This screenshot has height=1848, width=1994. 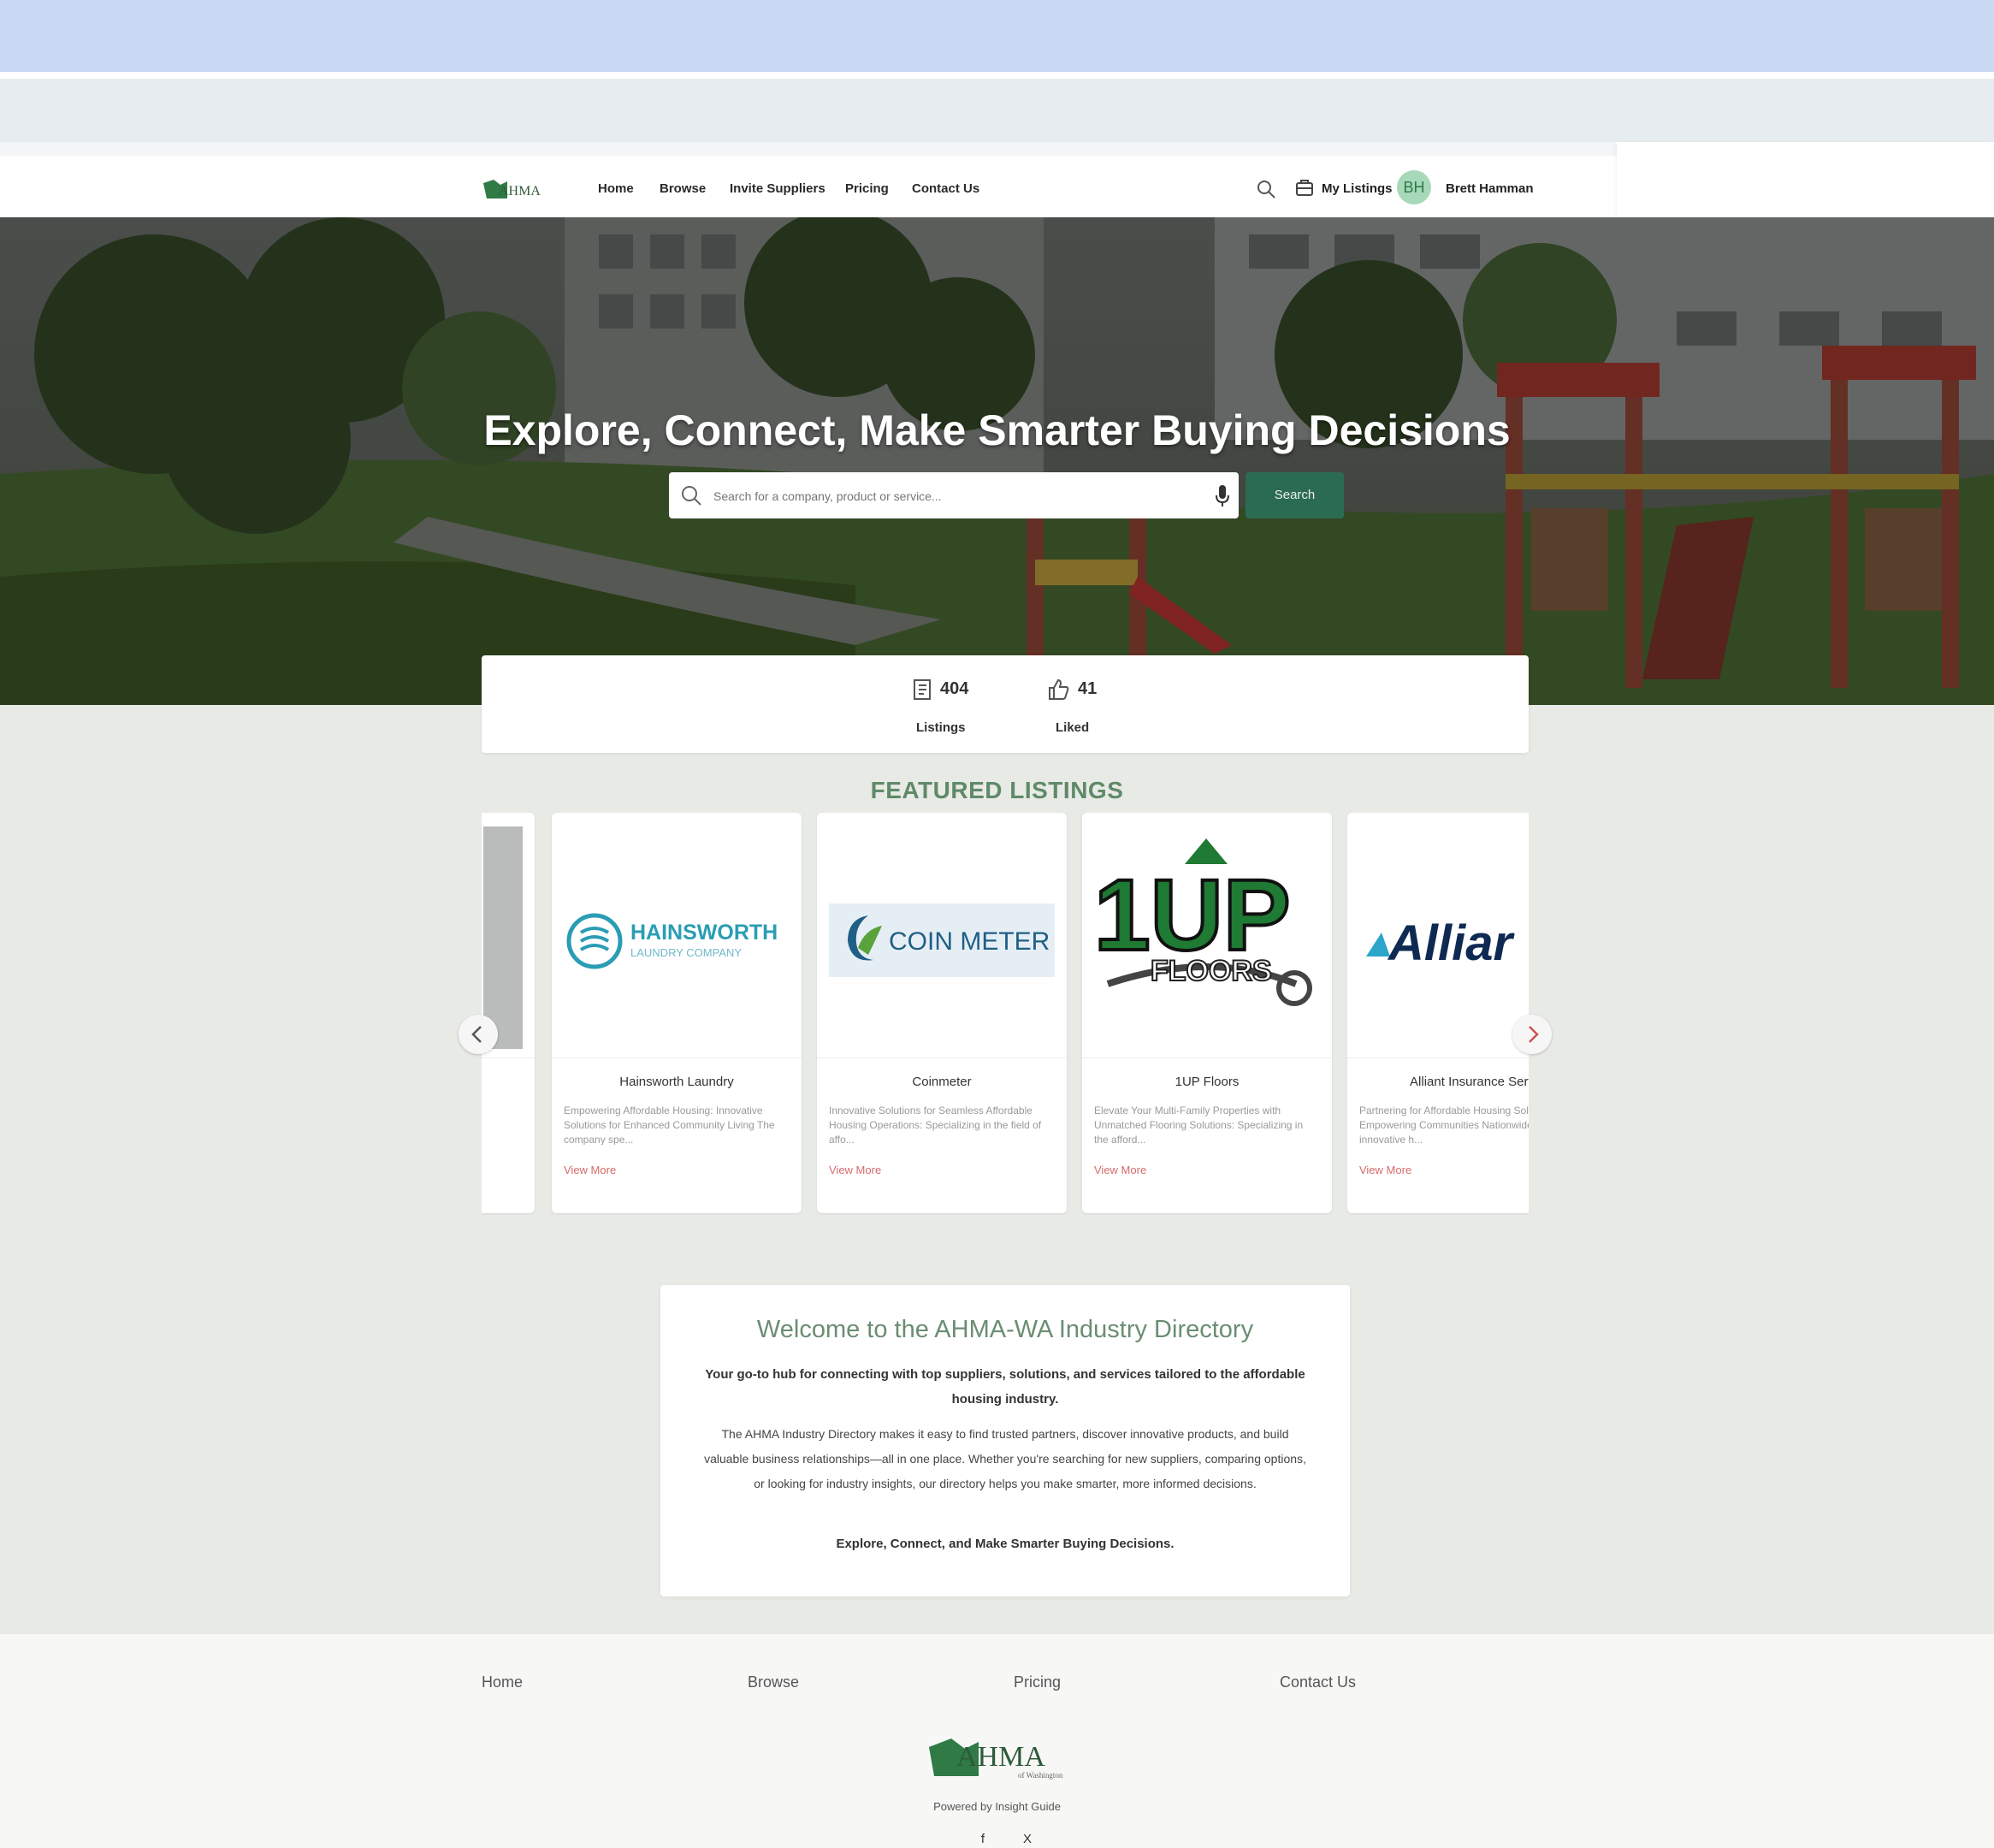 I want to click on nav-home: Home, so click(x=616, y=188).